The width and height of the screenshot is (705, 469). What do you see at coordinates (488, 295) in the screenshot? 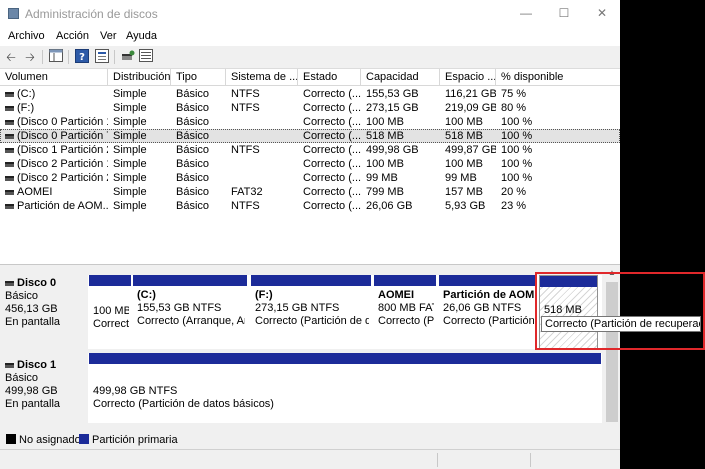
I see `partition-title: Partición de AOME` at bounding box center [488, 295].